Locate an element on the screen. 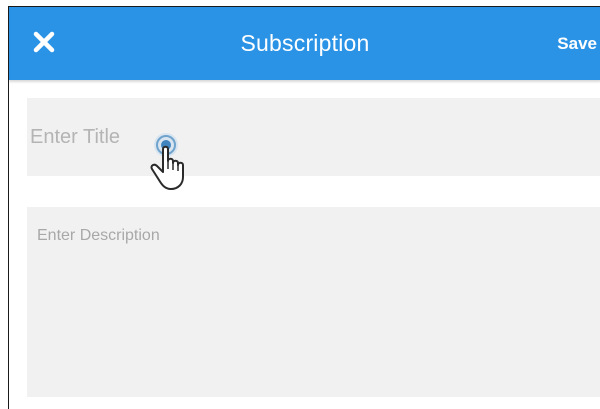  close-icon is located at coordinates (44, 42).